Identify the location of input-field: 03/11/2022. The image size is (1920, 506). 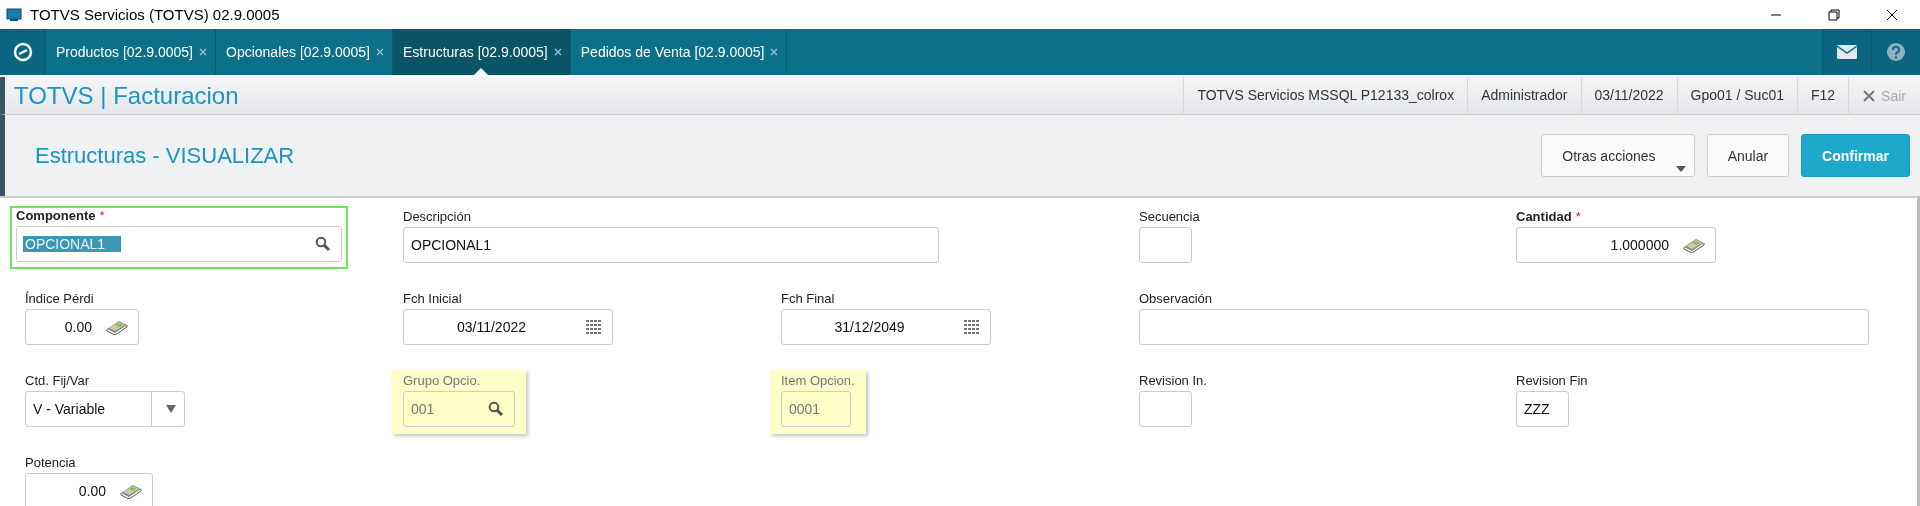
(508, 327).